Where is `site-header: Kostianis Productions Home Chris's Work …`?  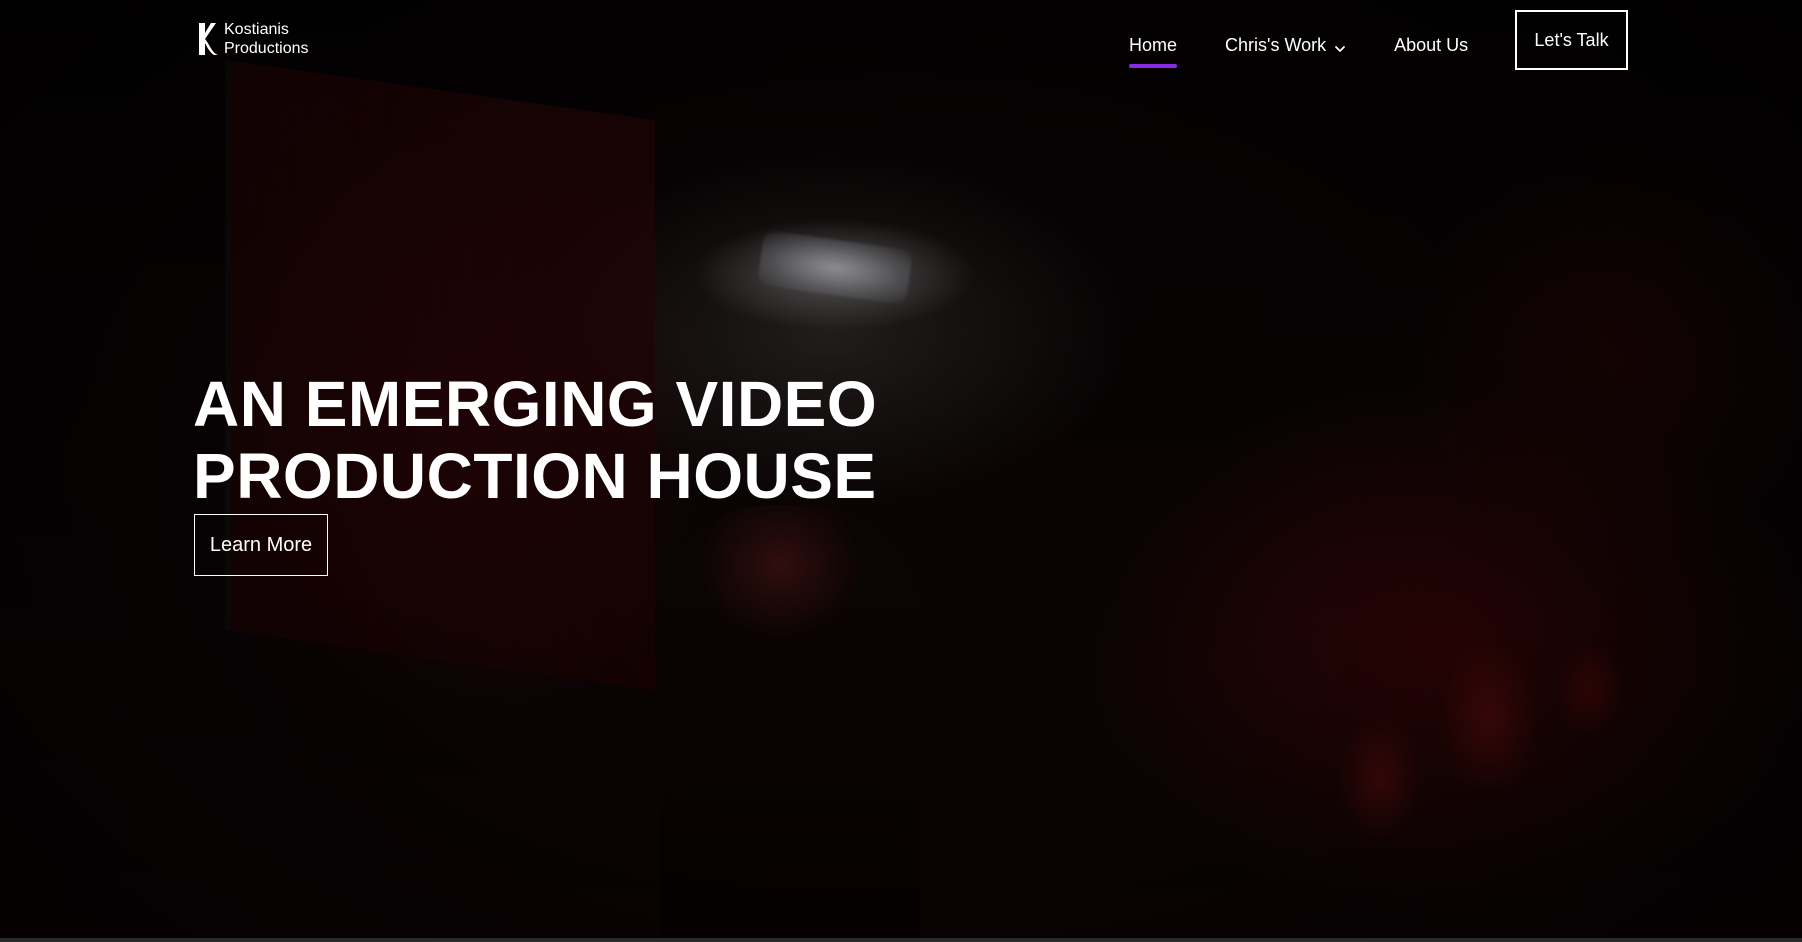
site-header: Kostianis Productions Home Chris's Work … is located at coordinates (901, 45).